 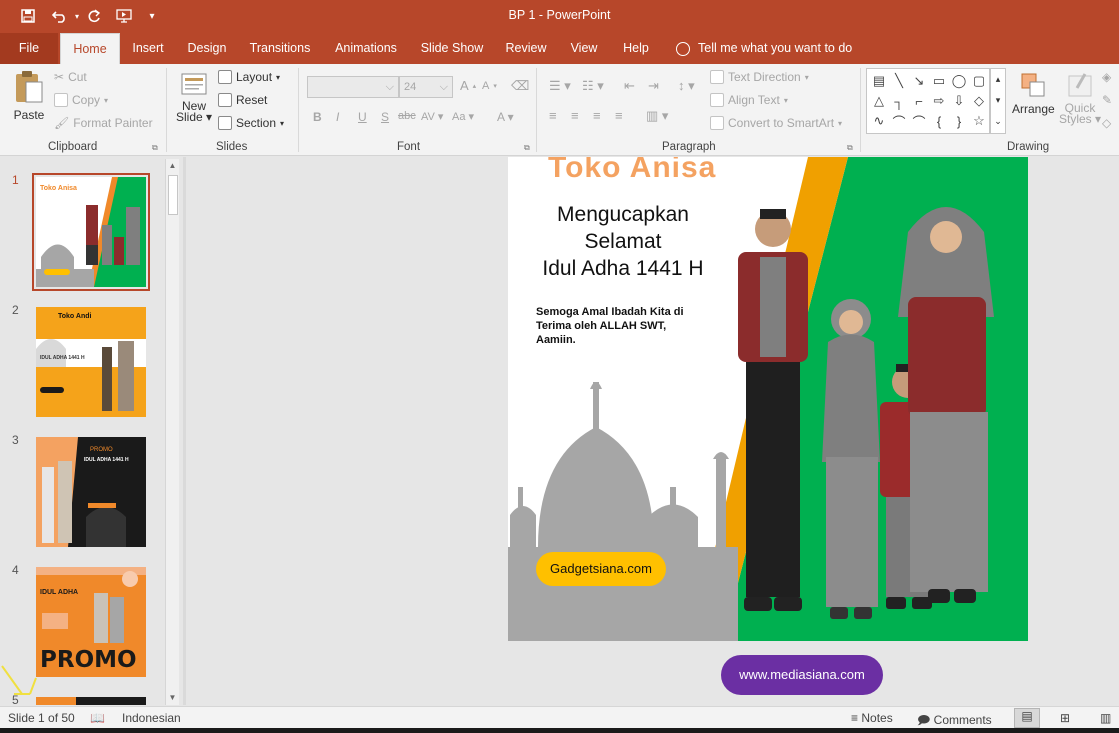 I want to click on new-slide-icon, so click(x=194, y=84).